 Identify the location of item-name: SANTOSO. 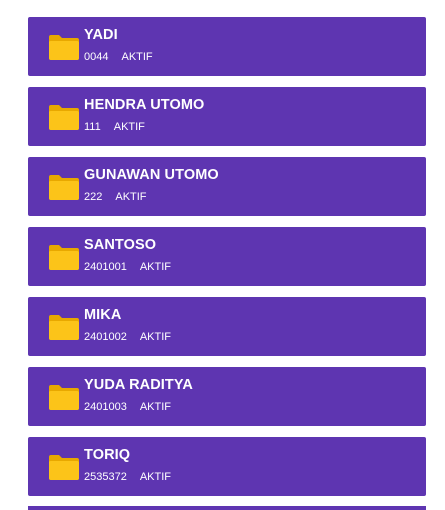
(120, 245).